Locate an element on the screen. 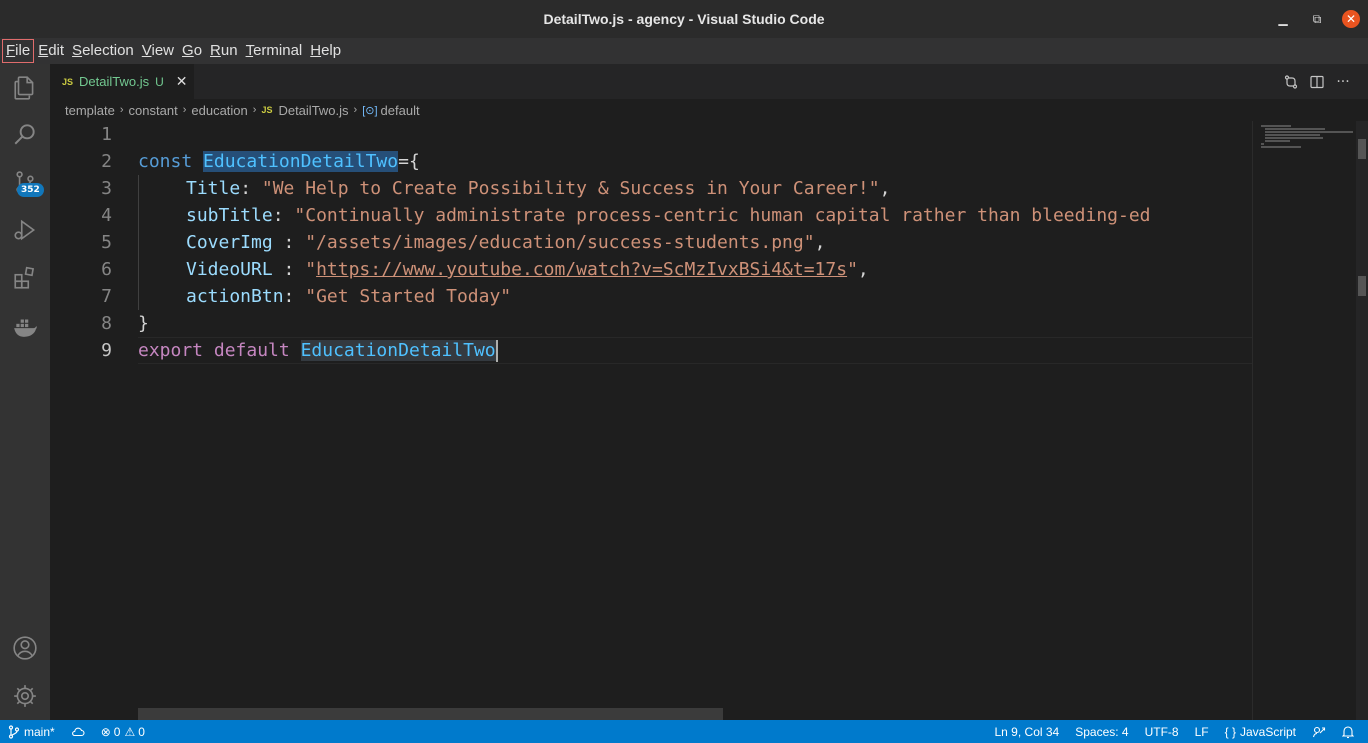 This screenshot has width=1368, height=743. menu-selection-label: election is located at coordinates (108, 50).